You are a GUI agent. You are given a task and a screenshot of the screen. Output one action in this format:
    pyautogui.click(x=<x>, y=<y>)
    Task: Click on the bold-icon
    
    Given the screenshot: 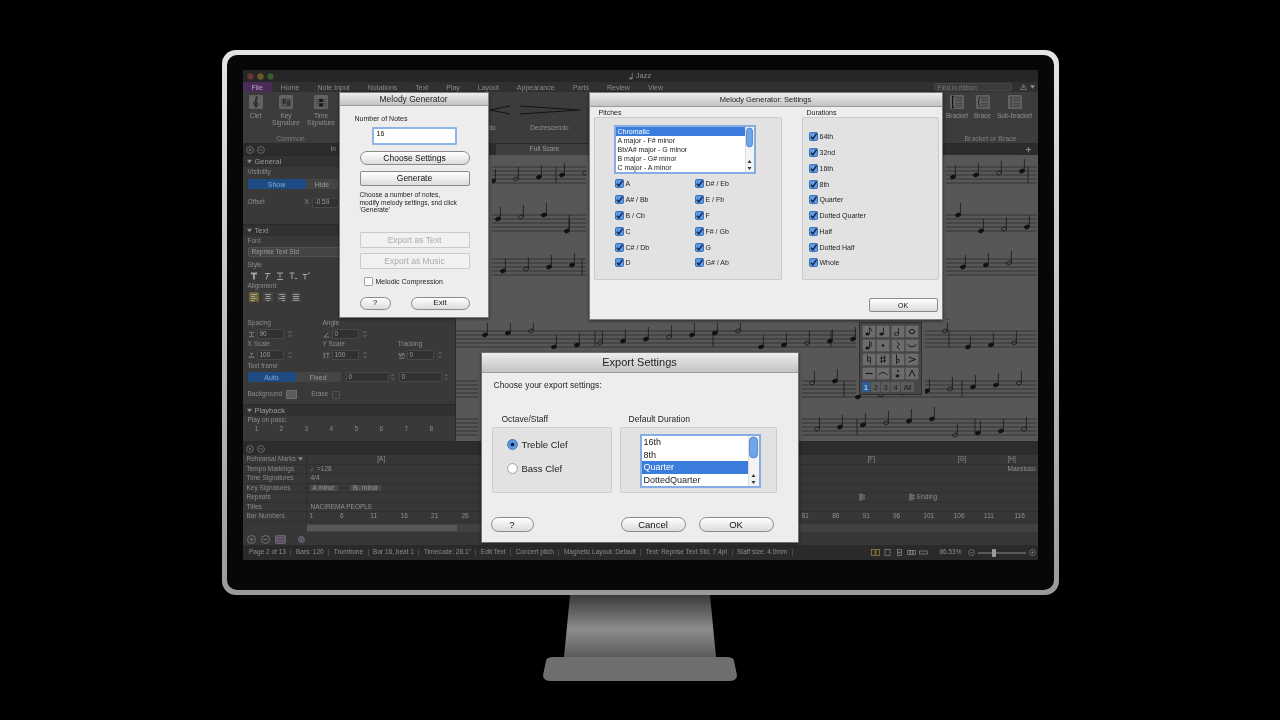 What is the action you would take?
    pyautogui.click(x=253, y=276)
    